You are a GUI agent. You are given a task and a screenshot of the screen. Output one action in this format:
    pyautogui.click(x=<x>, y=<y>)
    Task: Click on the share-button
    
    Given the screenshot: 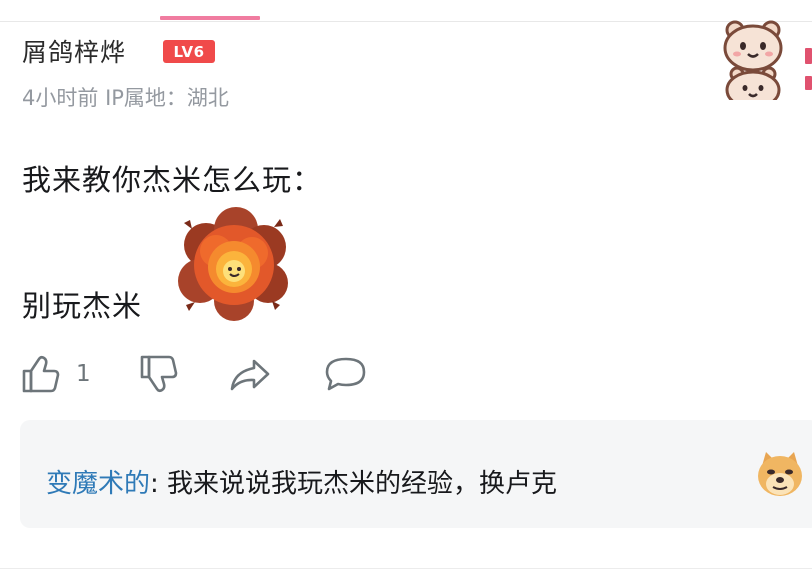 What is the action you would take?
    pyautogui.click(x=253, y=374)
    